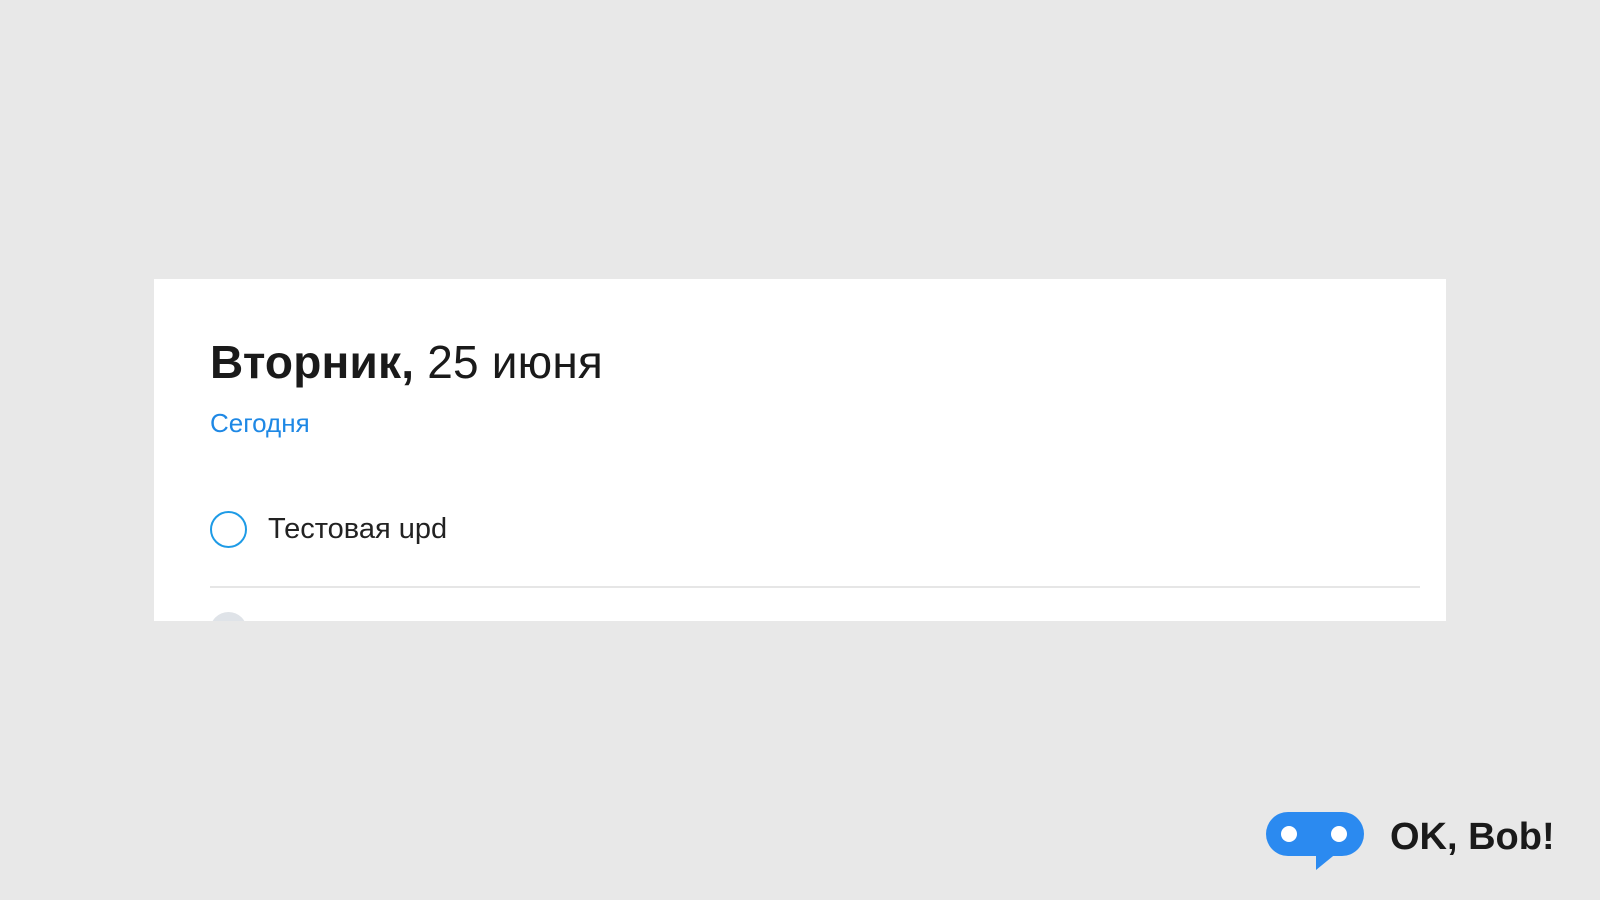 The width and height of the screenshot is (1600, 900). What do you see at coordinates (358, 529) in the screenshot?
I see `task-label: Тестовая upd` at bounding box center [358, 529].